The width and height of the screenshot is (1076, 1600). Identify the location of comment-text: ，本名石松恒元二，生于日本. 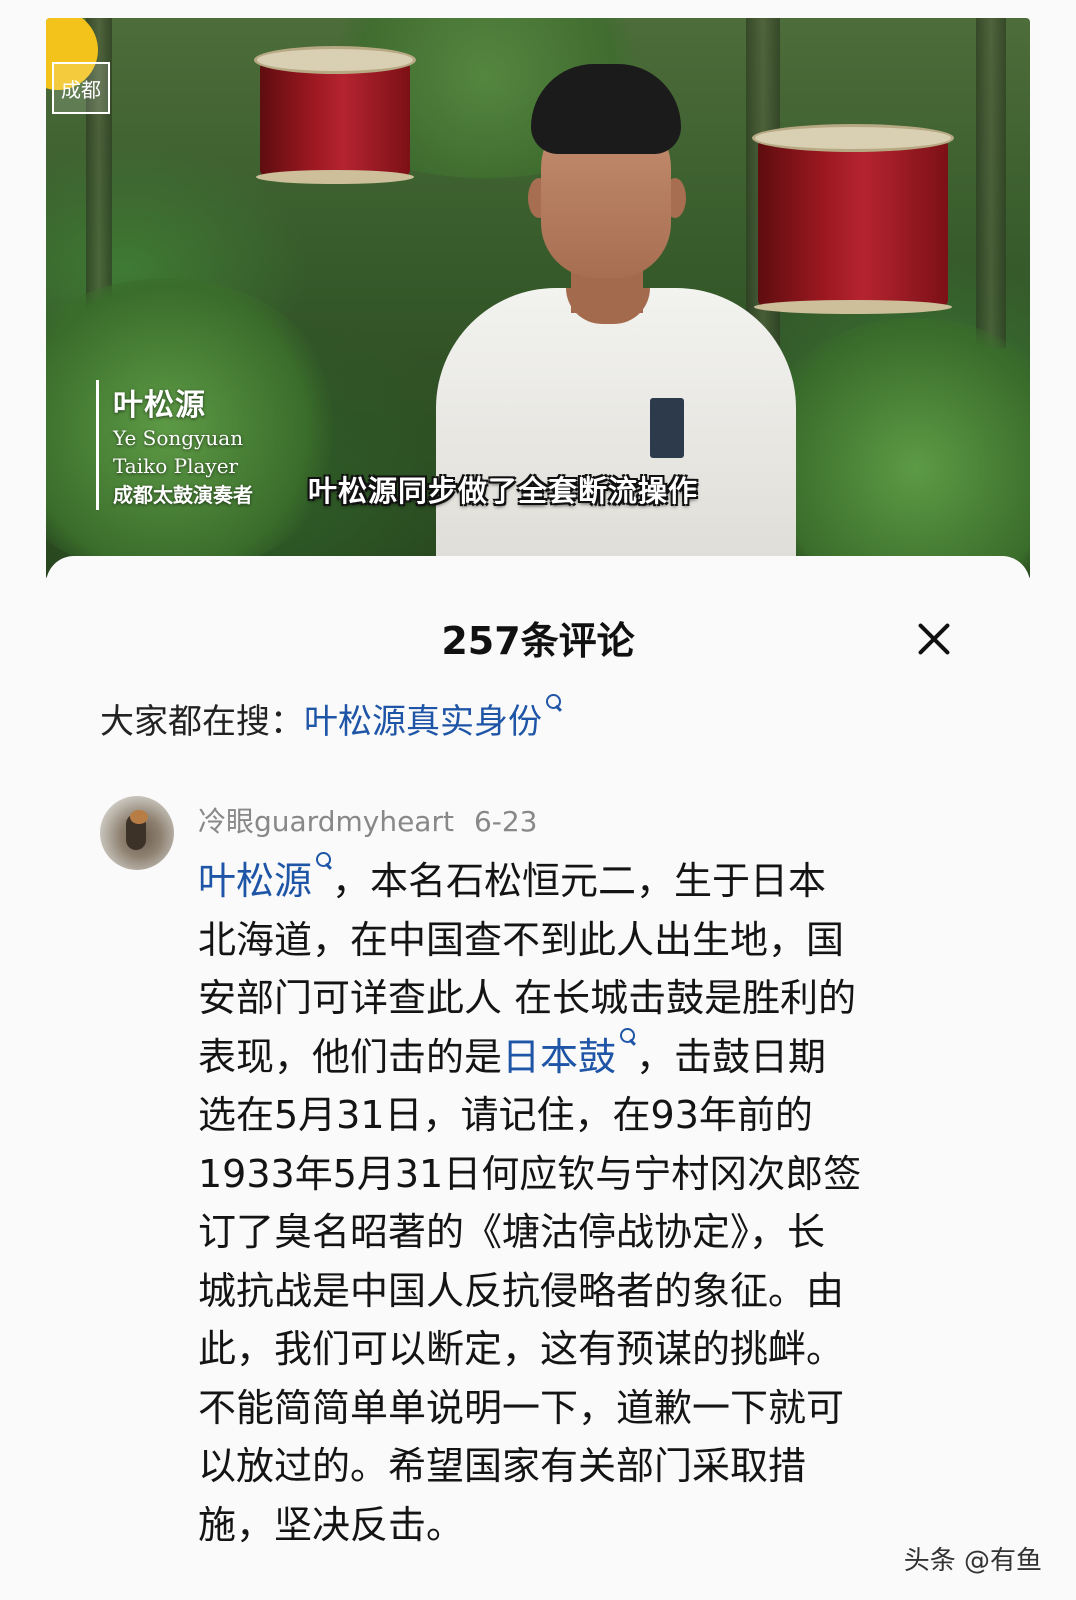
(579, 881).